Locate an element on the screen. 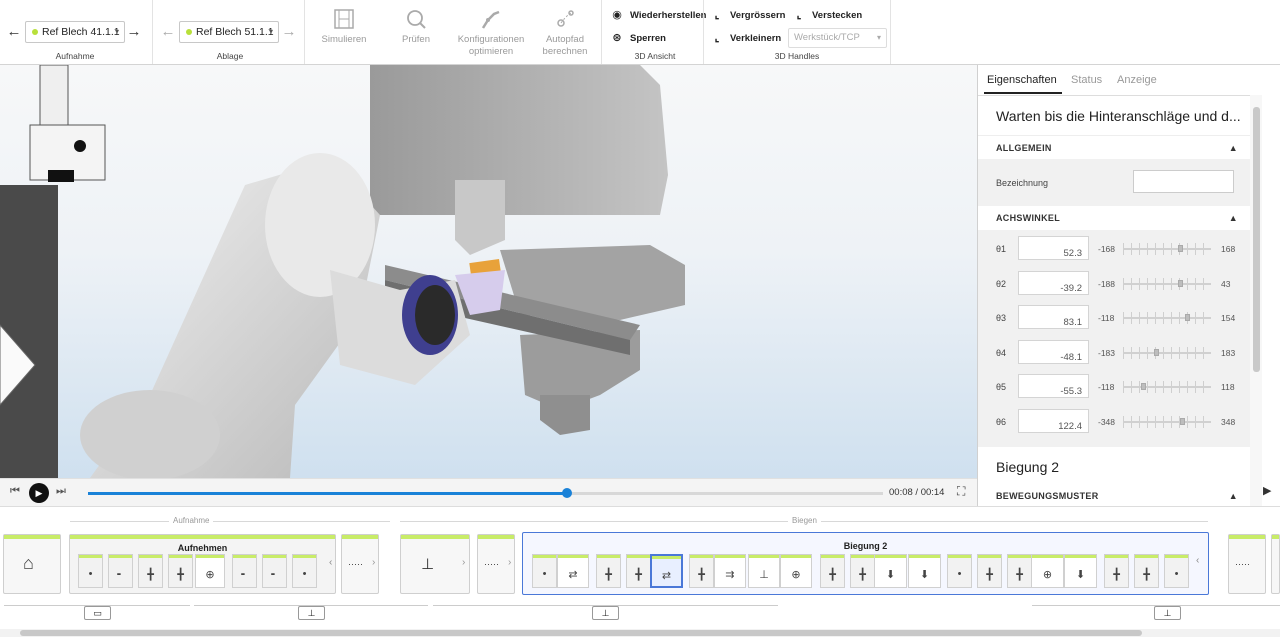 The height and width of the screenshot is (637, 1280). simulieren-button: Simulieren is located at coordinates (344, 27).